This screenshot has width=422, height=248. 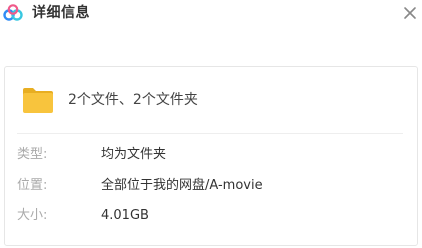 I want to click on type-value: 均为文件夹, so click(x=134, y=154).